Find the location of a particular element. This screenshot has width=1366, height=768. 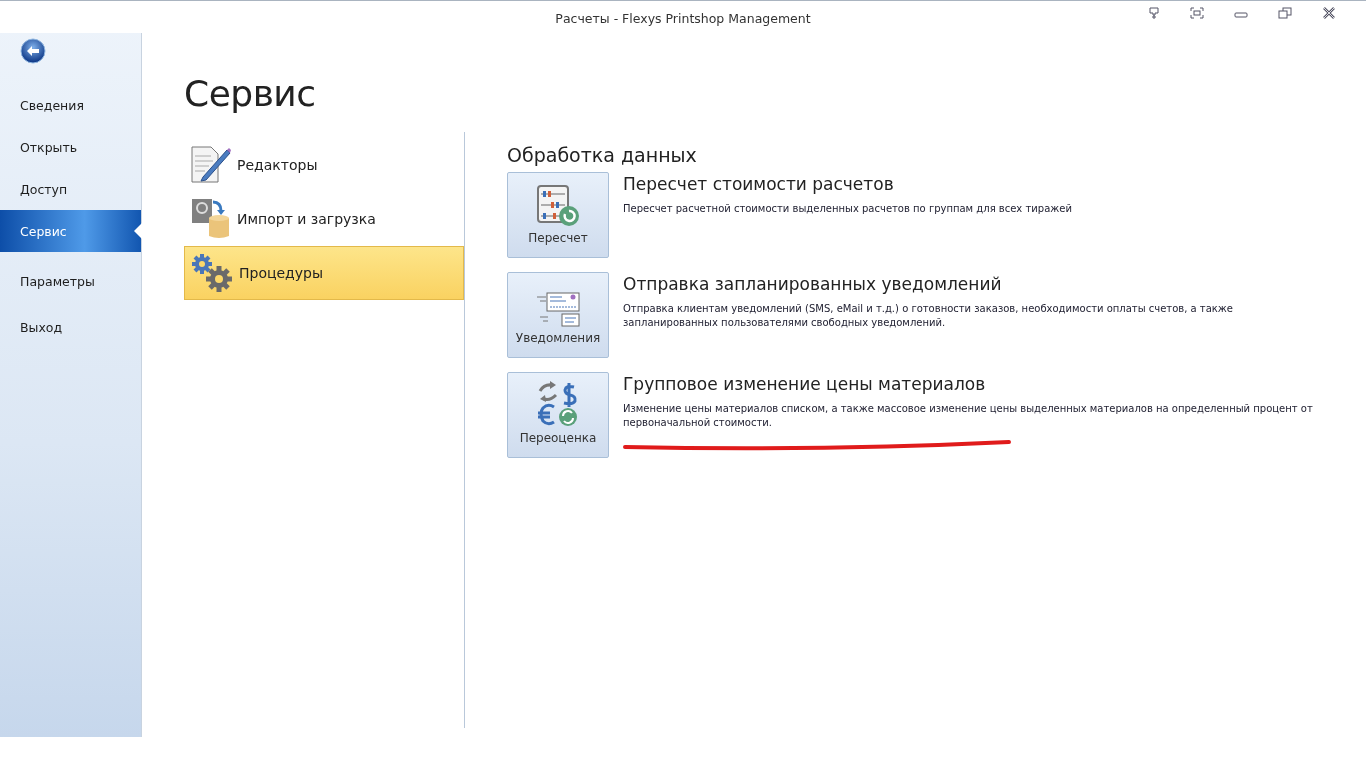

fullscreen-icon is located at coordinates (1197, 13).